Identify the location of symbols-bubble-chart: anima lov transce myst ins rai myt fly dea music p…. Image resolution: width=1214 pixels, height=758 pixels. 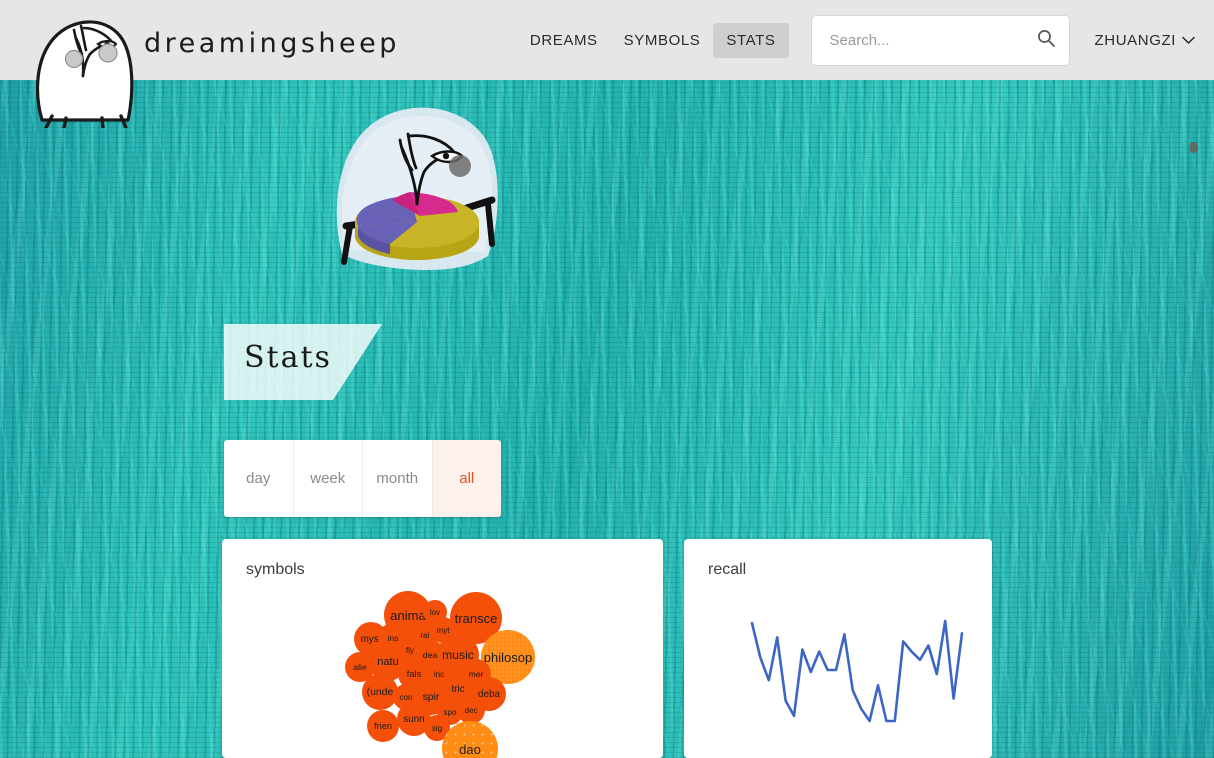
(442, 648).